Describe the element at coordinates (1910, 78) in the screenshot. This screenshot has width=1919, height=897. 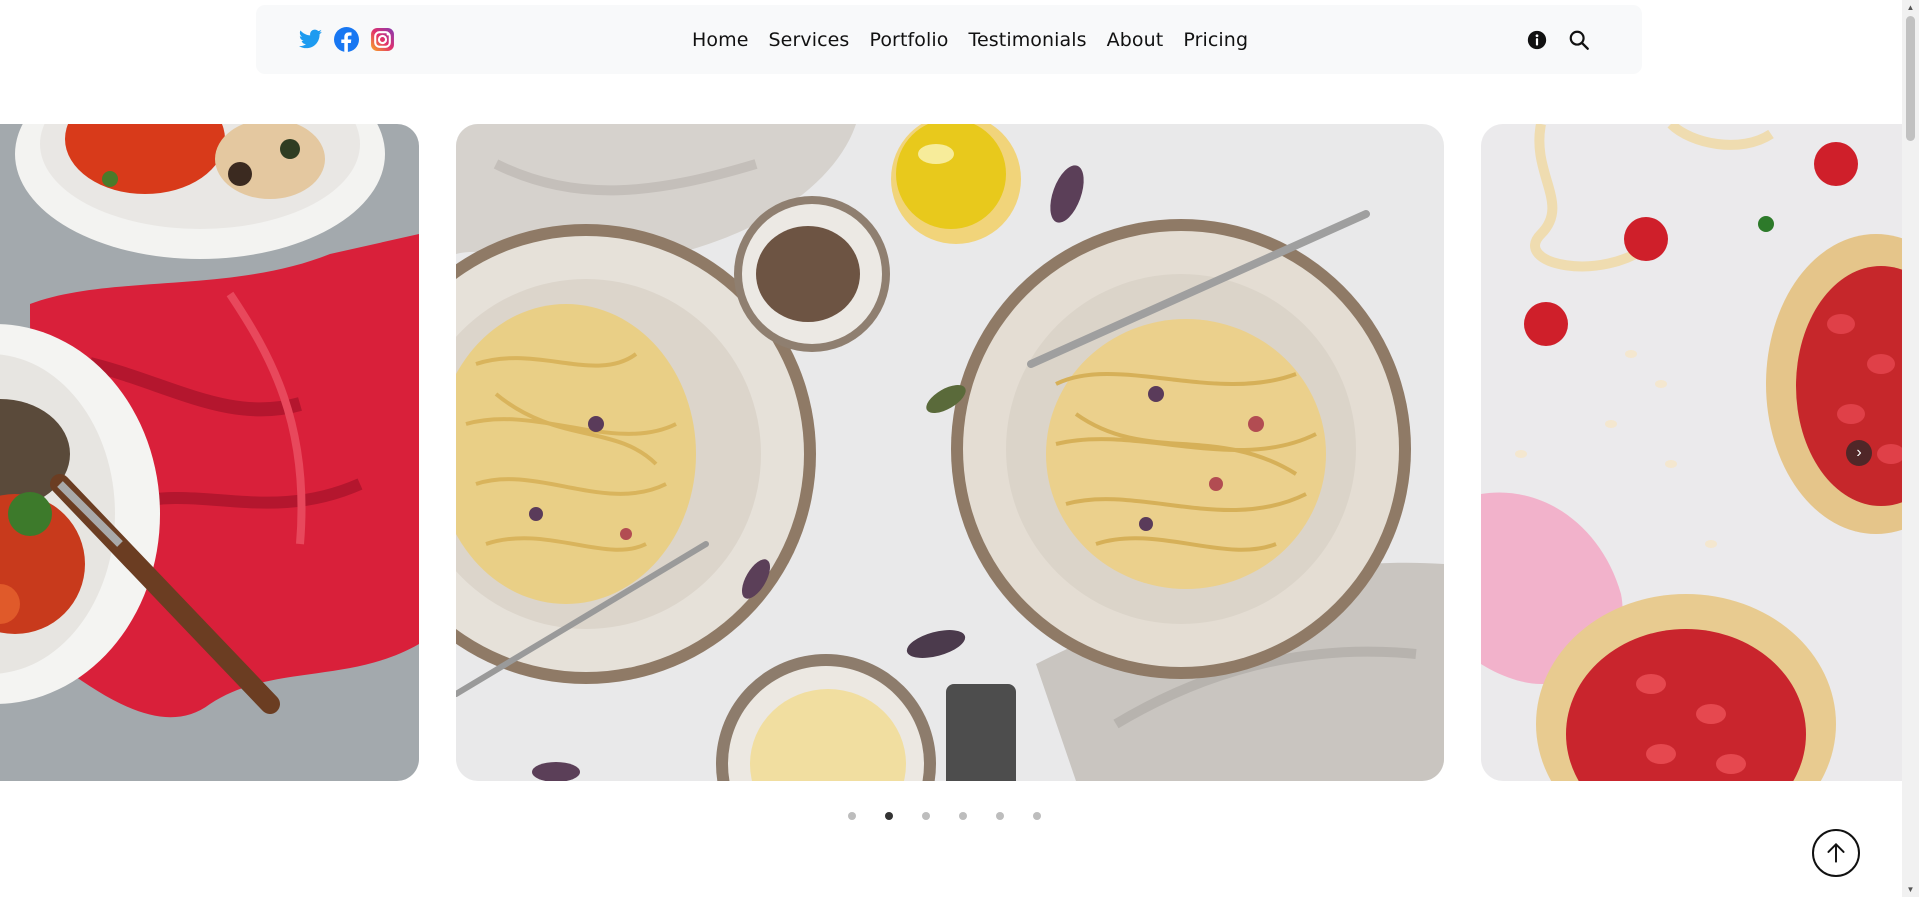
I see `scroll-thumb` at that location.